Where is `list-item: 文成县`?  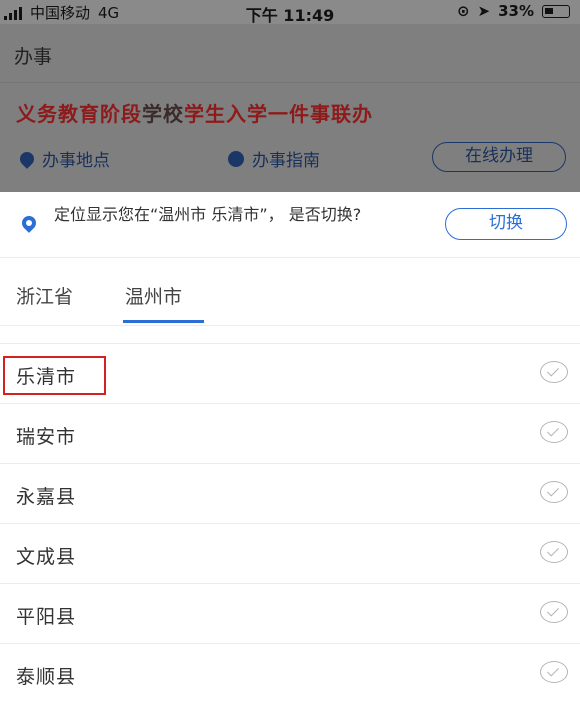 list-item: 文成县 is located at coordinates (290, 553).